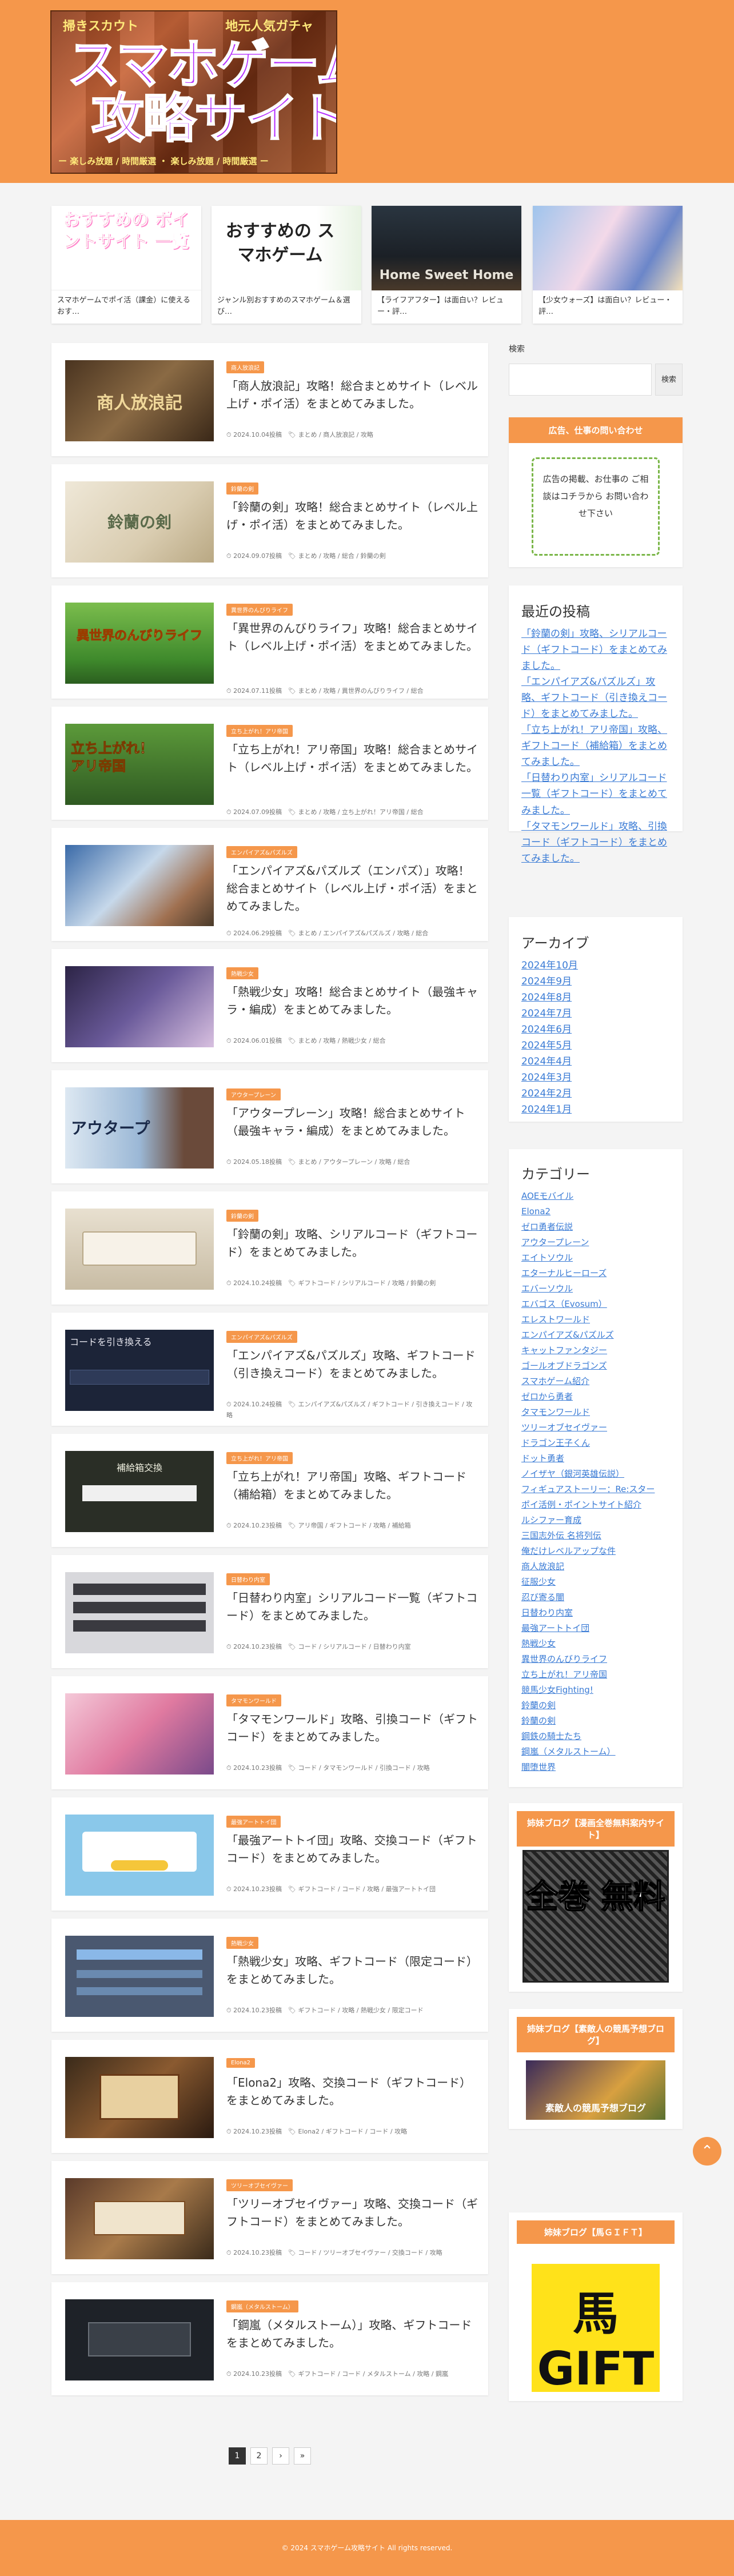 Image resolution: width=734 pixels, height=2576 pixels. What do you see at coordinates (596, 1736) in the screenshot?
I see `category-link: 鋼鉄の騎士たち` at bounding box center [596, 1736].